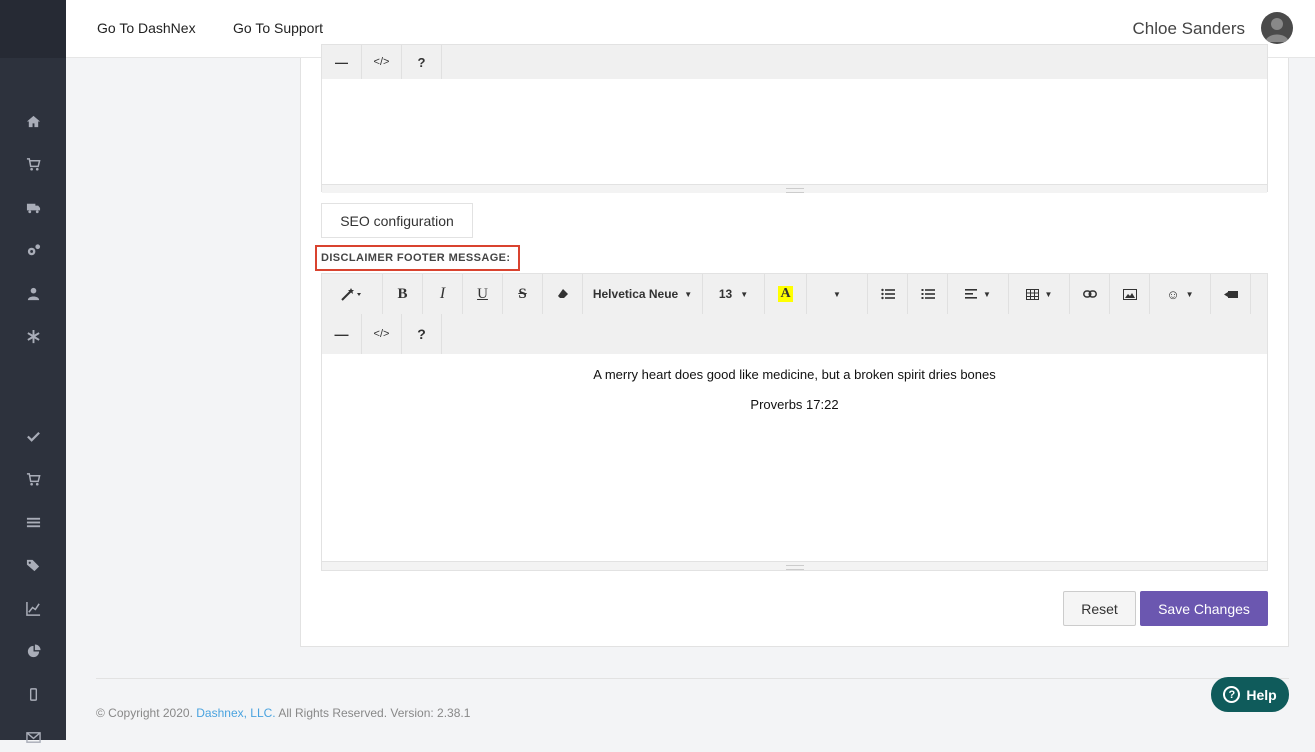 The width and height of the screenshot is (1315, 752). Describe the element at coordinates (1204, 608) in the screenshot. I see `save-changes-button: Save Changes` at that location.